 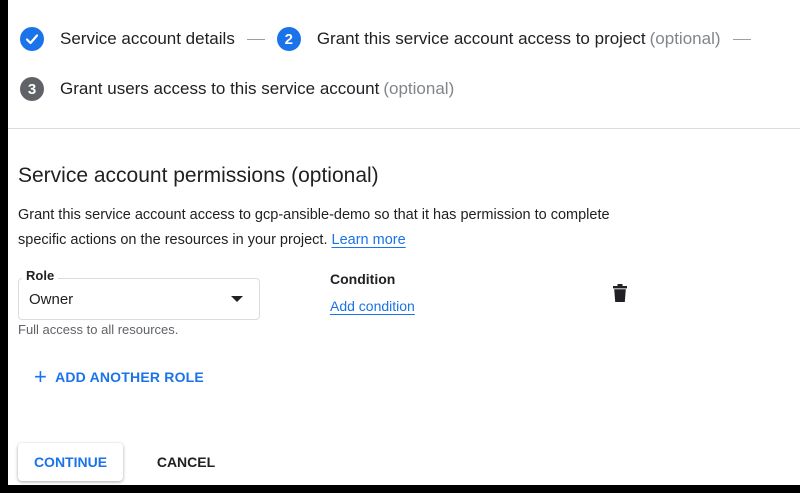 I want to click on plus-icon: +, so click(x=41, y=376).